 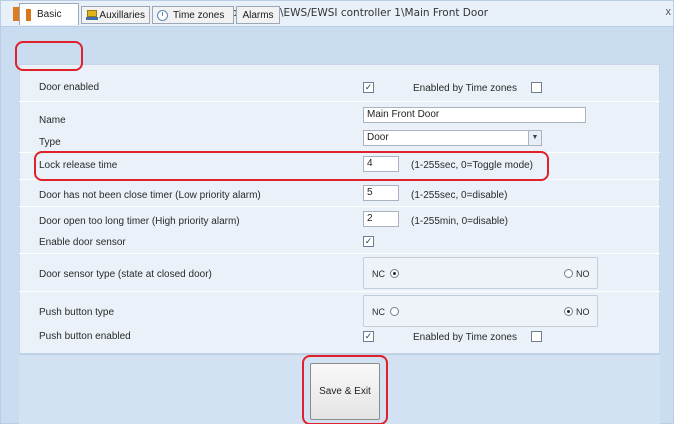 I want to click on sensor-nc-label: NC, so click(x=378, y=274).